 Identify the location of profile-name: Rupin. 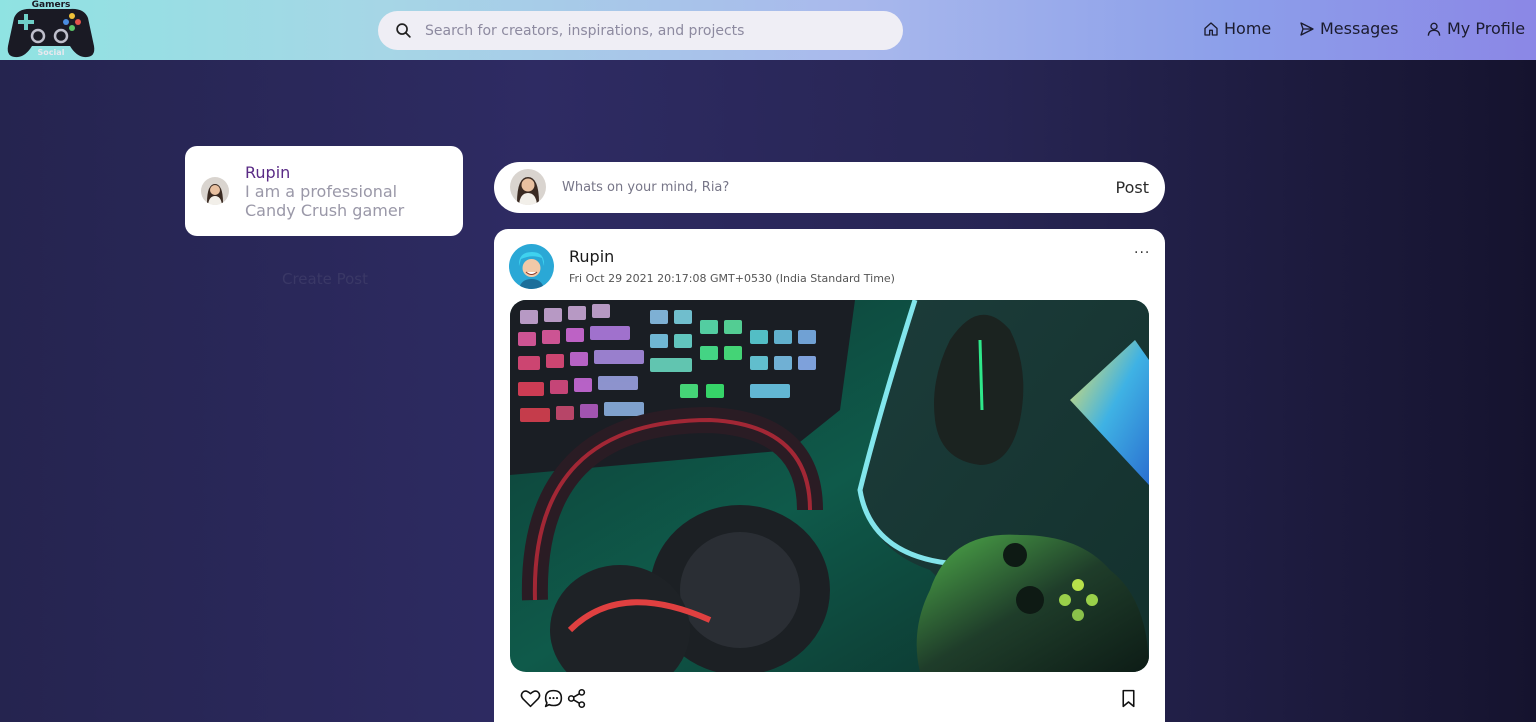
(267, 172).